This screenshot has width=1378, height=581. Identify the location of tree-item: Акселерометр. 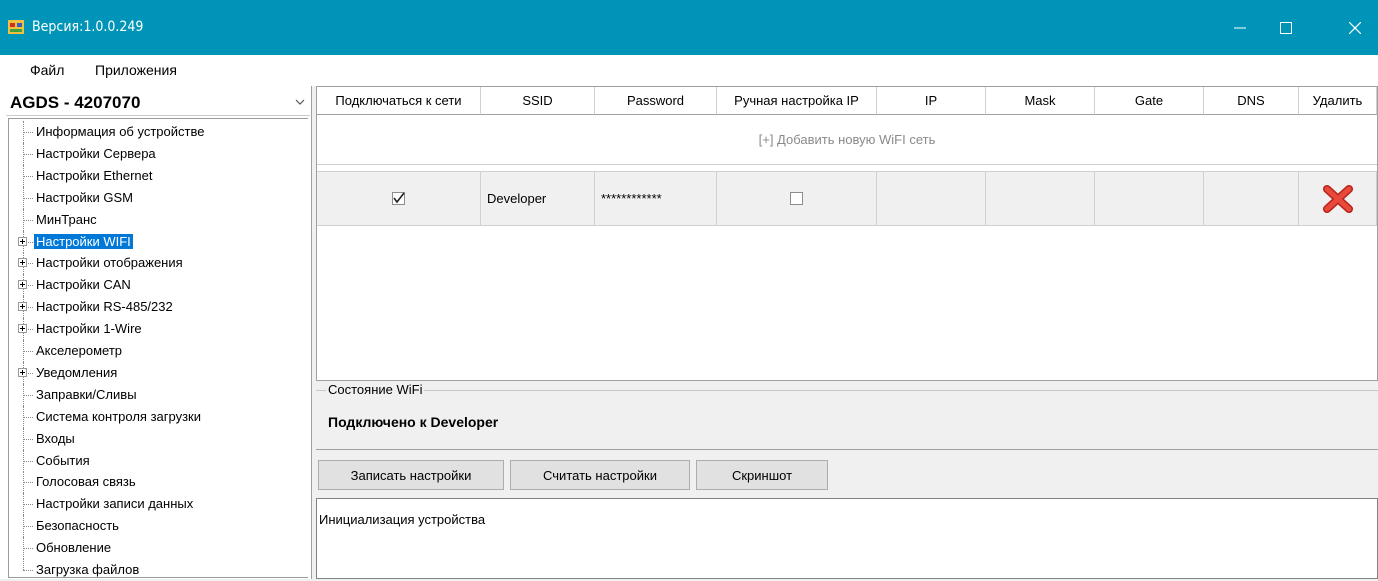
(157, 351).